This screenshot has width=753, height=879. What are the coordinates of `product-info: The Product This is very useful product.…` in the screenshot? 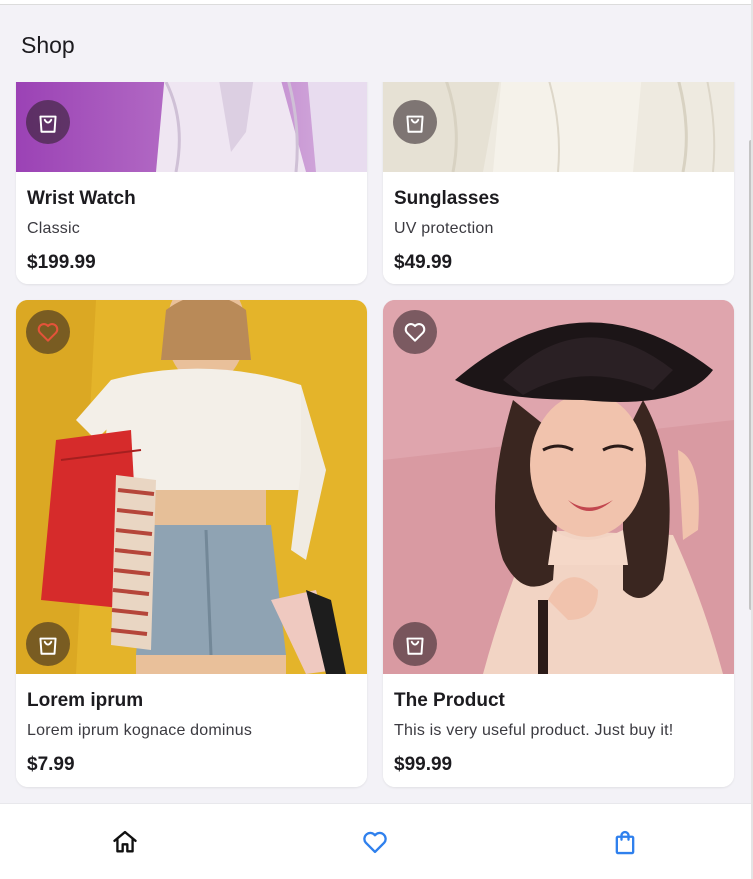 It's located at (558, 730).